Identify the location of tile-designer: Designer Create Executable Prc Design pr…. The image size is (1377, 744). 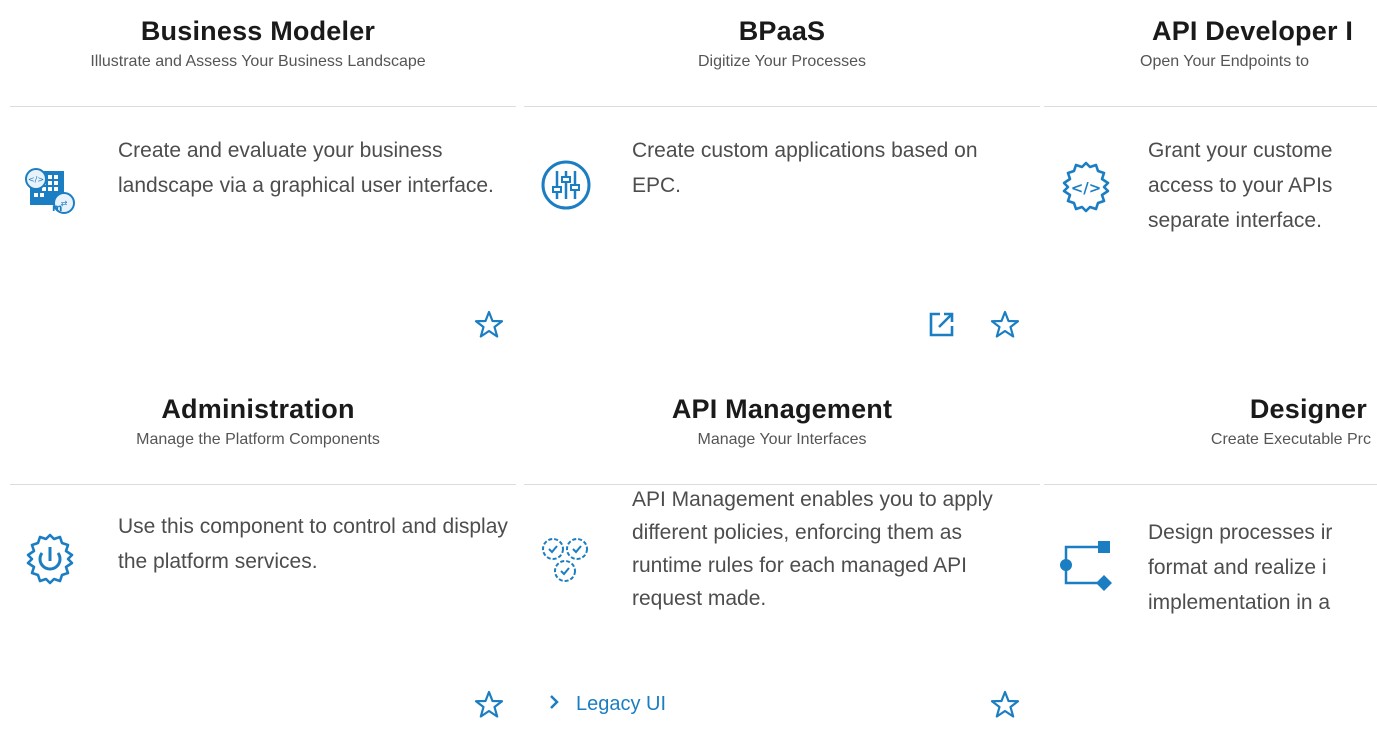
(1210, 561).